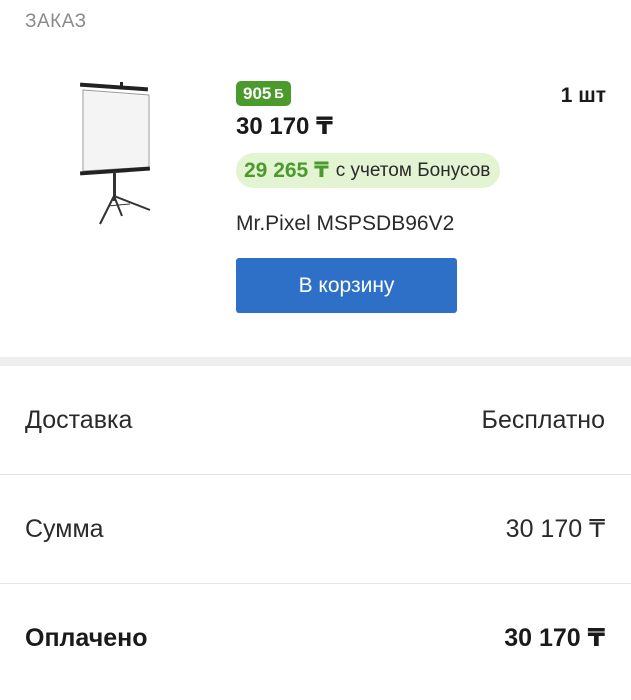  Describe the element at coordinates (56, 21) in the screenshot. I see `order-section-title: ЗАКАЗ` at that location.